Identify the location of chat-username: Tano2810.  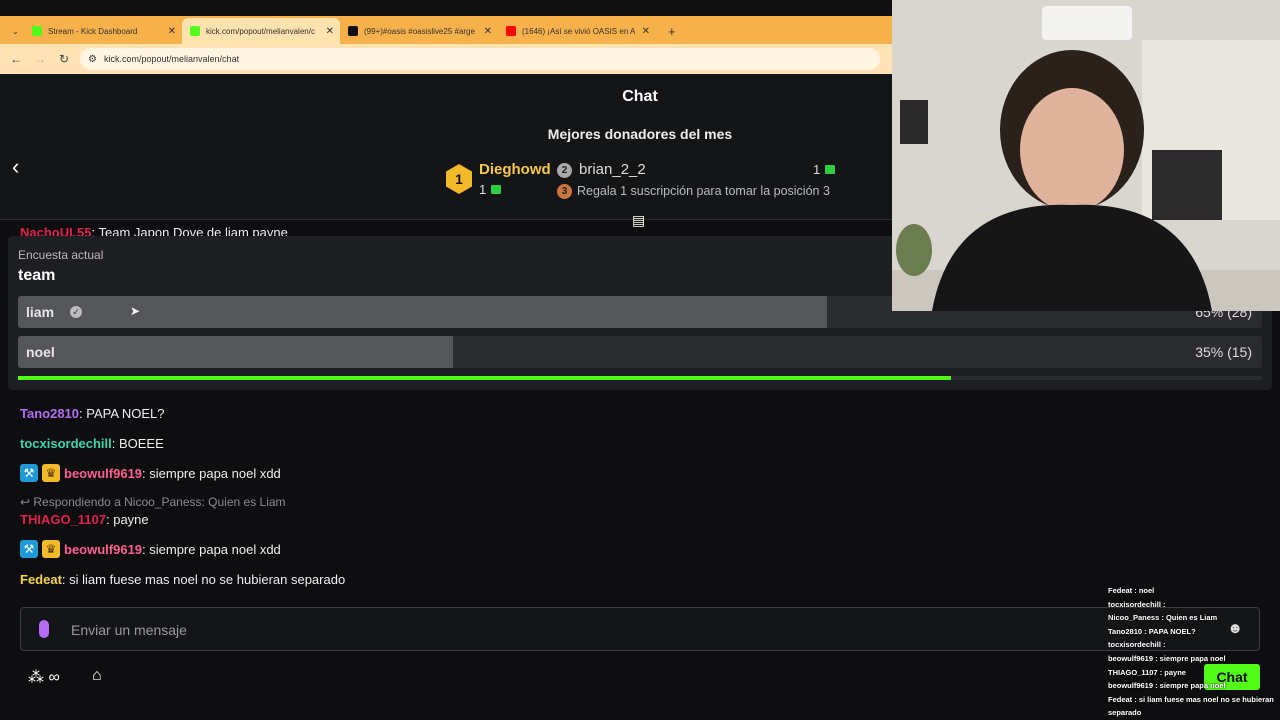
(49, 413).